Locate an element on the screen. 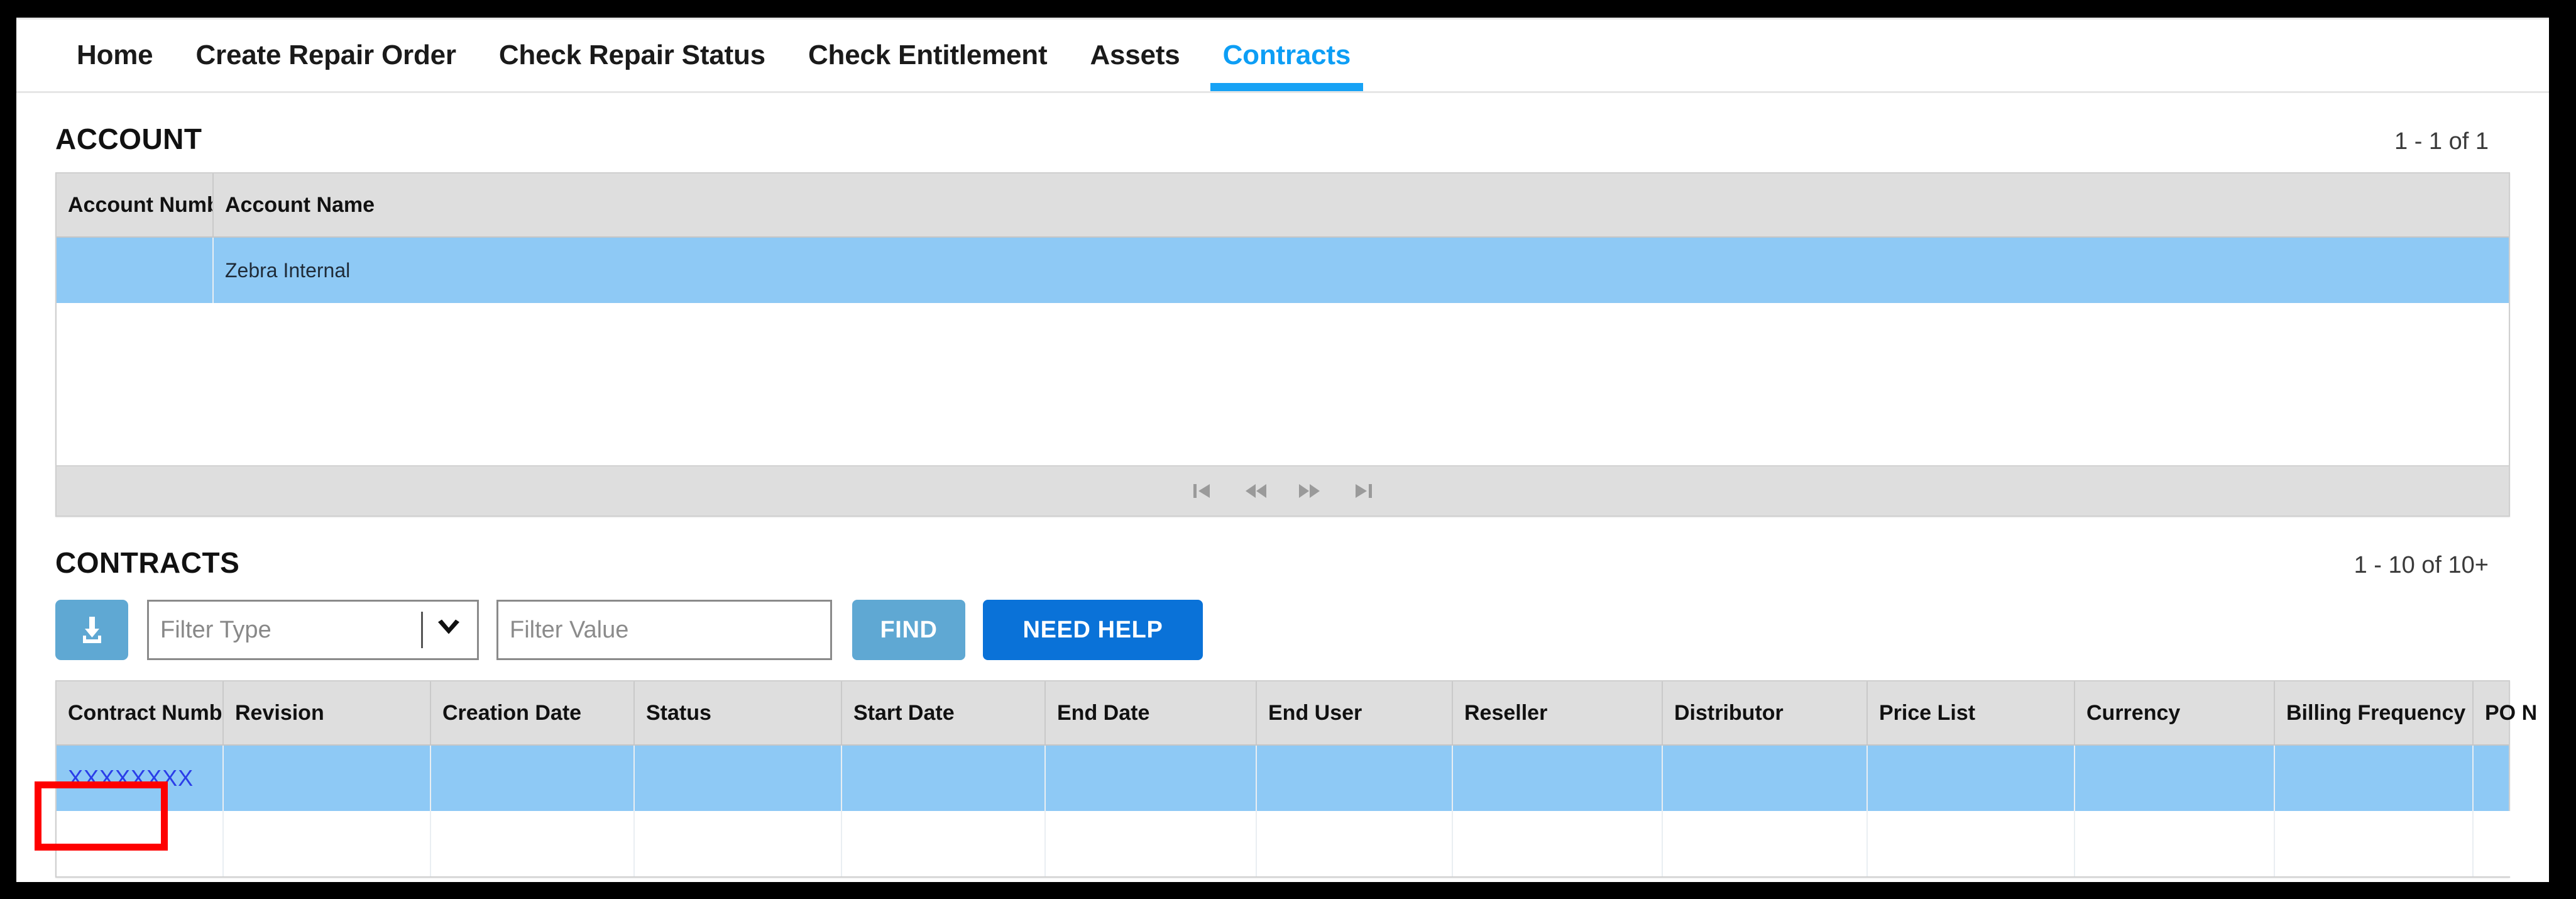 The height and width of the screenshot is (899, 2576). contracts-column-header-end-user: End User is located at coordinates (1355, 712).